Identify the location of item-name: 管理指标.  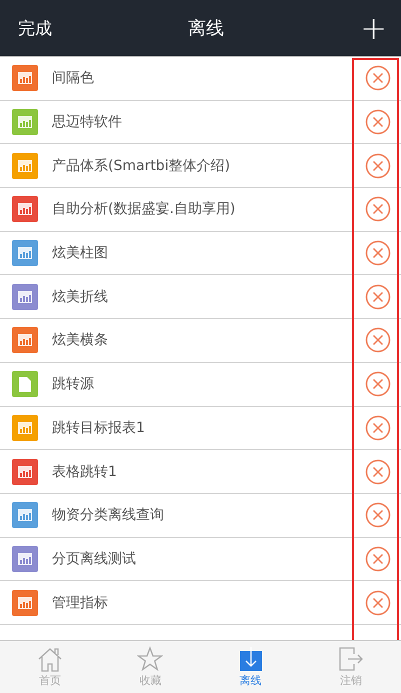
(80, 603).